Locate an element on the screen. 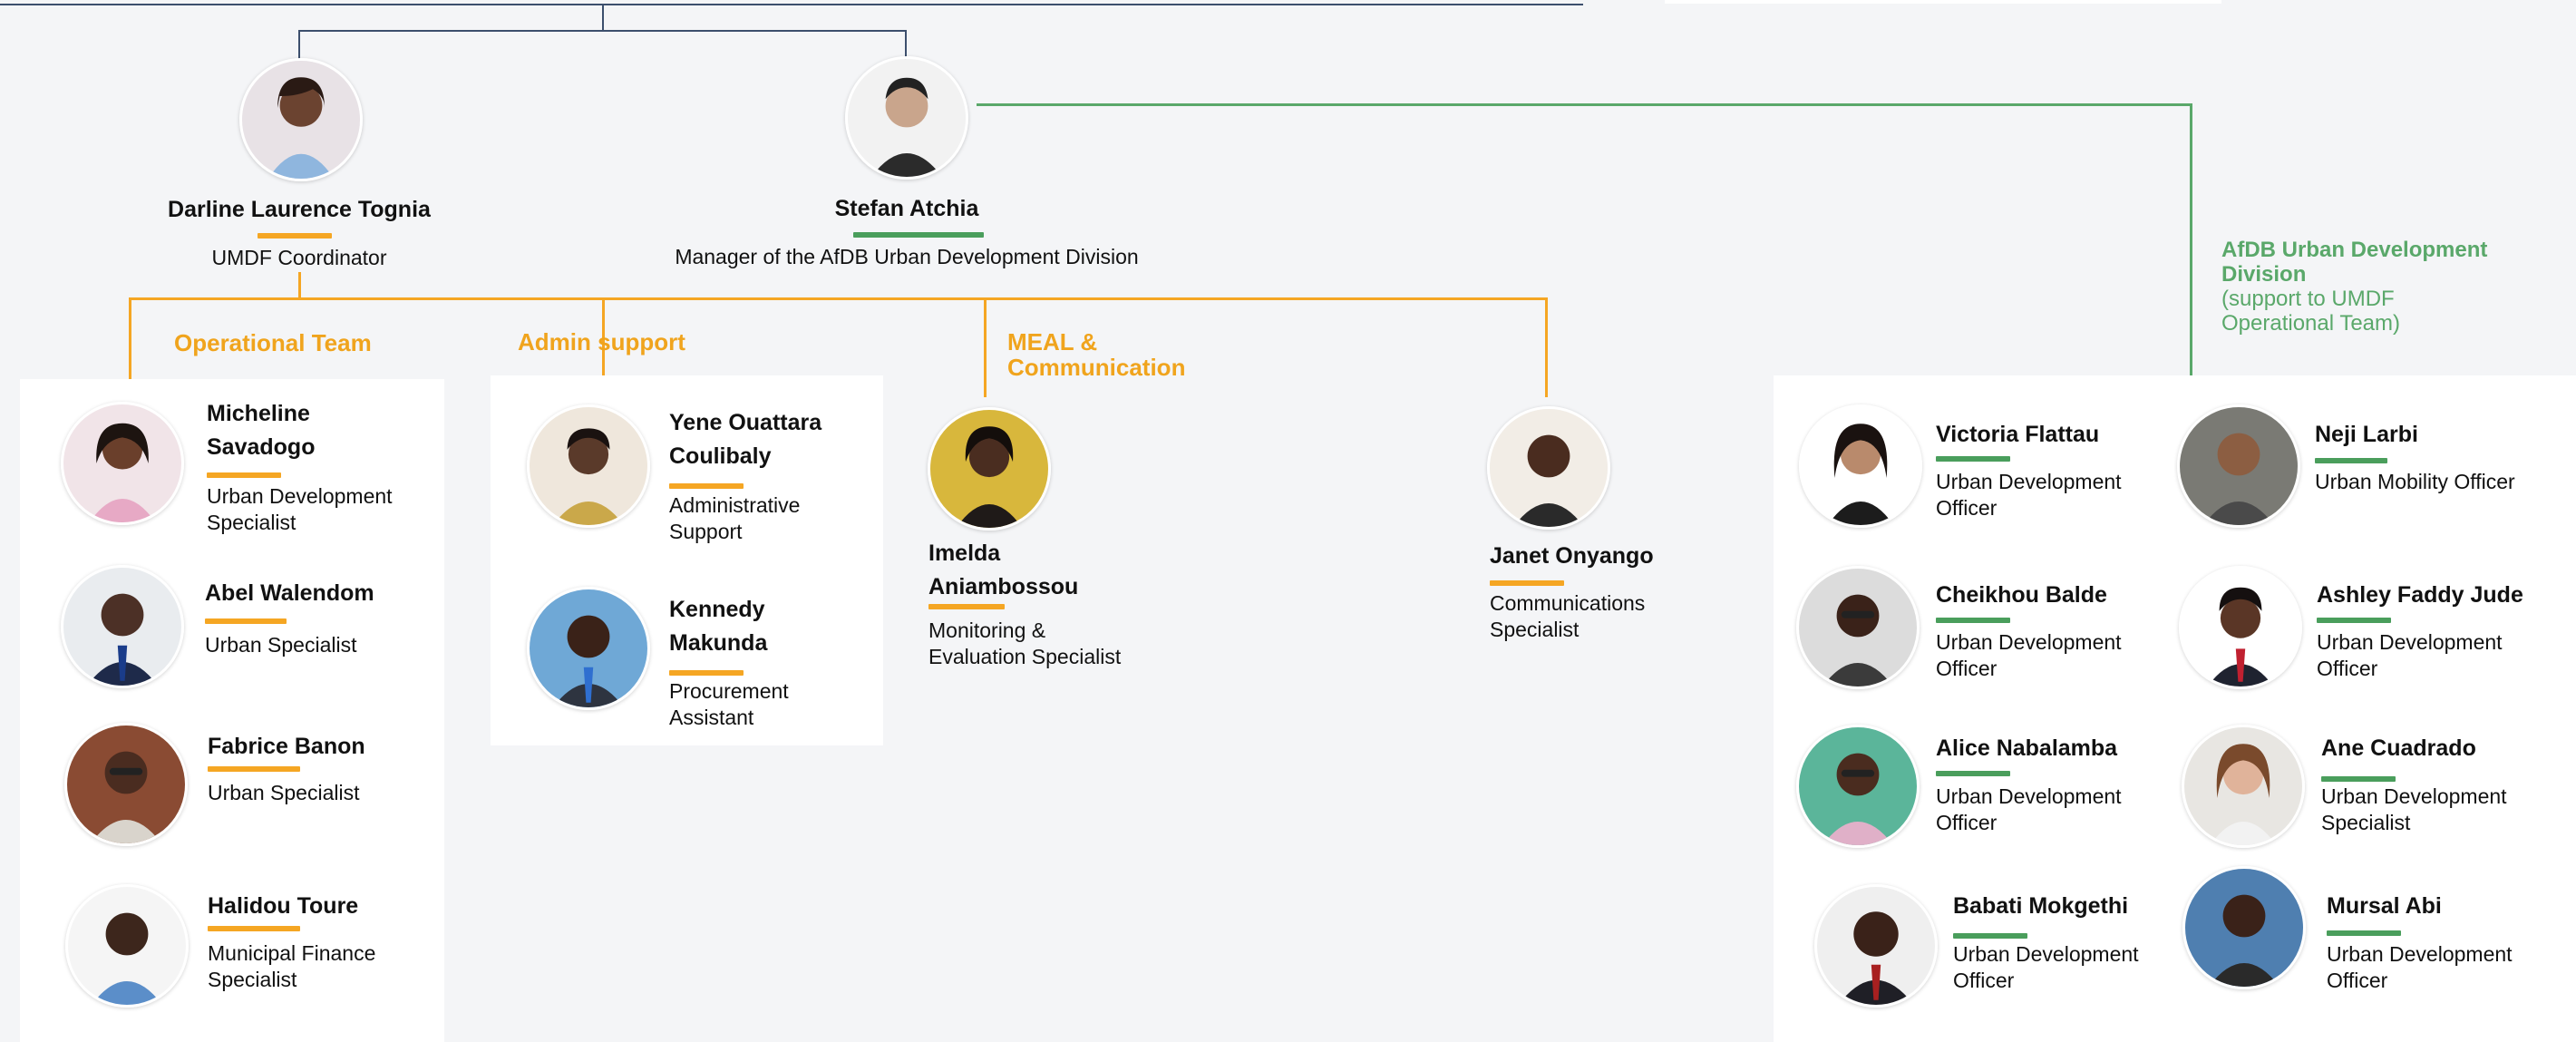 This screenshot has width=2576, height=1042. member-role-alice: Urban Development Officer is located at coordinates (2029, 809).